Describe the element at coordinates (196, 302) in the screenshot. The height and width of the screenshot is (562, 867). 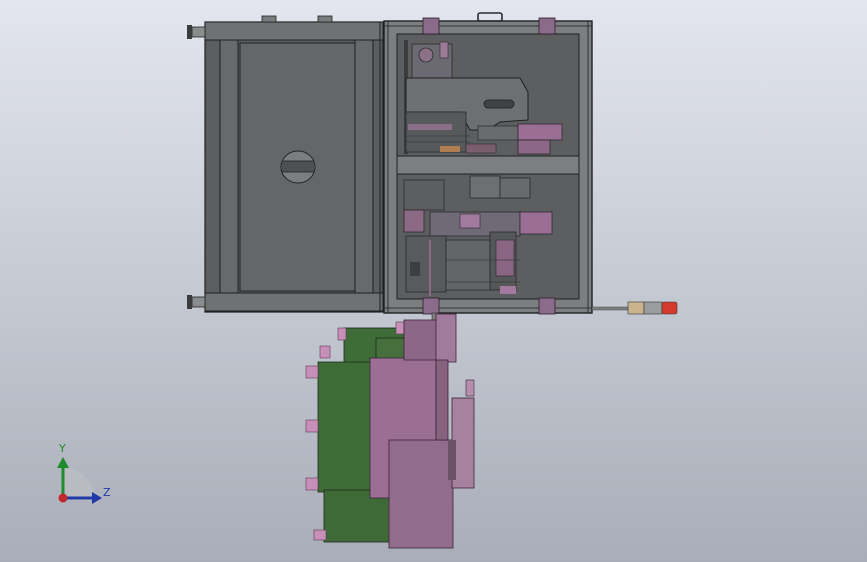
I see `leveling-foot-bottom` at that location.